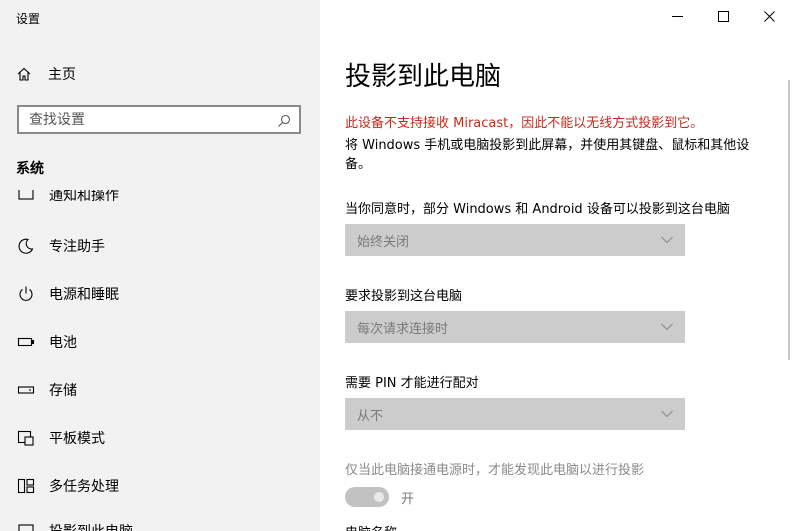 This screenshot has width=792, height=531. What do you see at coordinates (547, 155) in the screenshot?
I see `page-description: 将 Windows 手机或电脑投影到此屏幕，并使用其键盘、鼠标和其他设备。` at bounding box center [547, 155].